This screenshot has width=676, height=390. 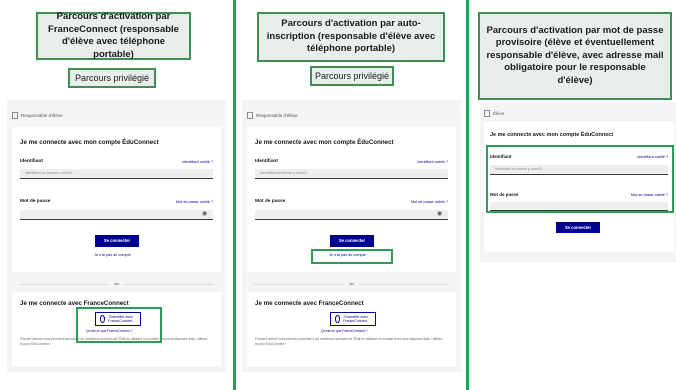 What do you see at coordinates (499, 113) in the screenshot?
I see `role-text: Élève` at bounding box center [499, 113].